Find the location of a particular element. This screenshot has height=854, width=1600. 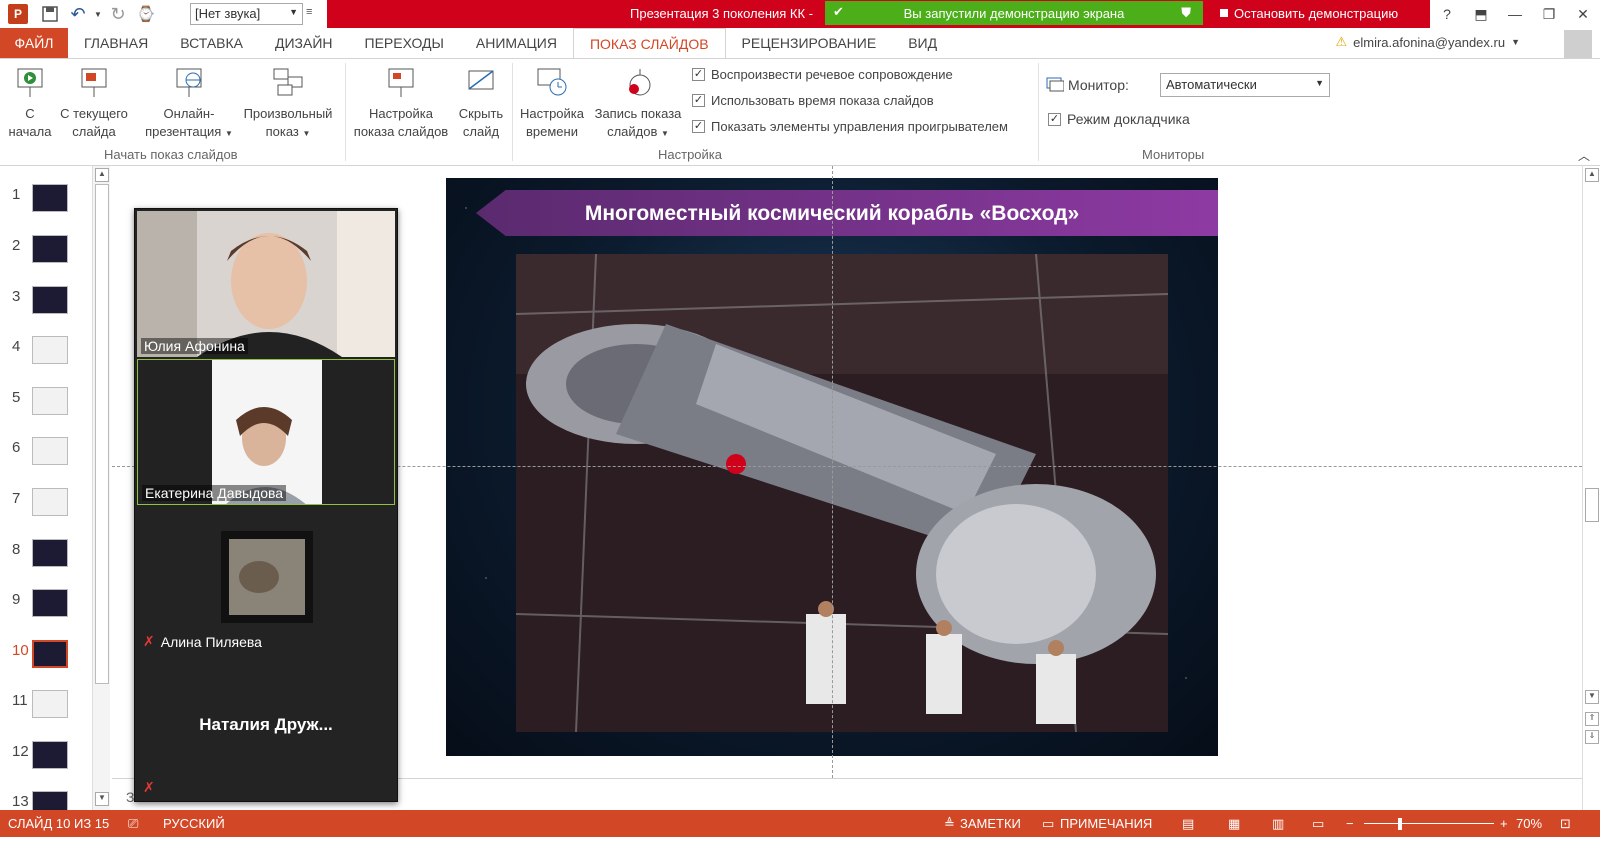

record-slideshow-button: Запись показа слайдов ▼ is located at coordinates (638, 104).